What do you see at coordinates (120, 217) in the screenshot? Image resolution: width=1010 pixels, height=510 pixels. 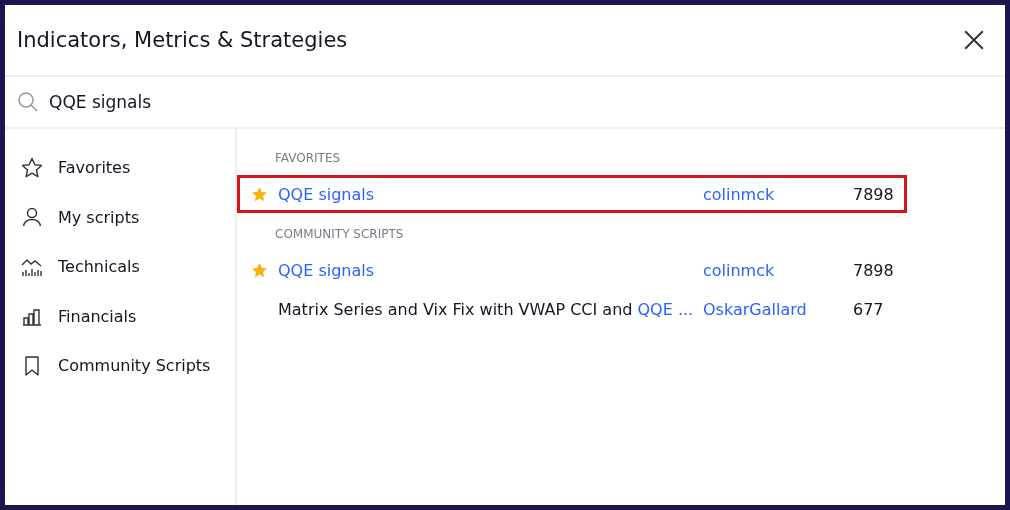 I see `sidebar-item: My scripts` at bounding box center [120, 217].